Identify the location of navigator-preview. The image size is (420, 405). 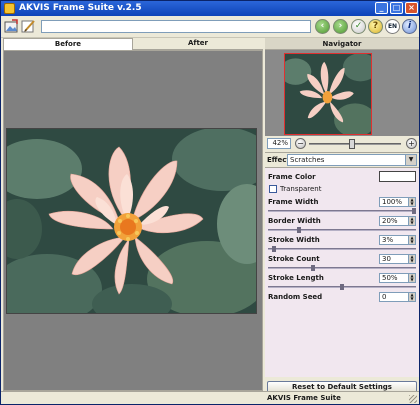
(342, 93).